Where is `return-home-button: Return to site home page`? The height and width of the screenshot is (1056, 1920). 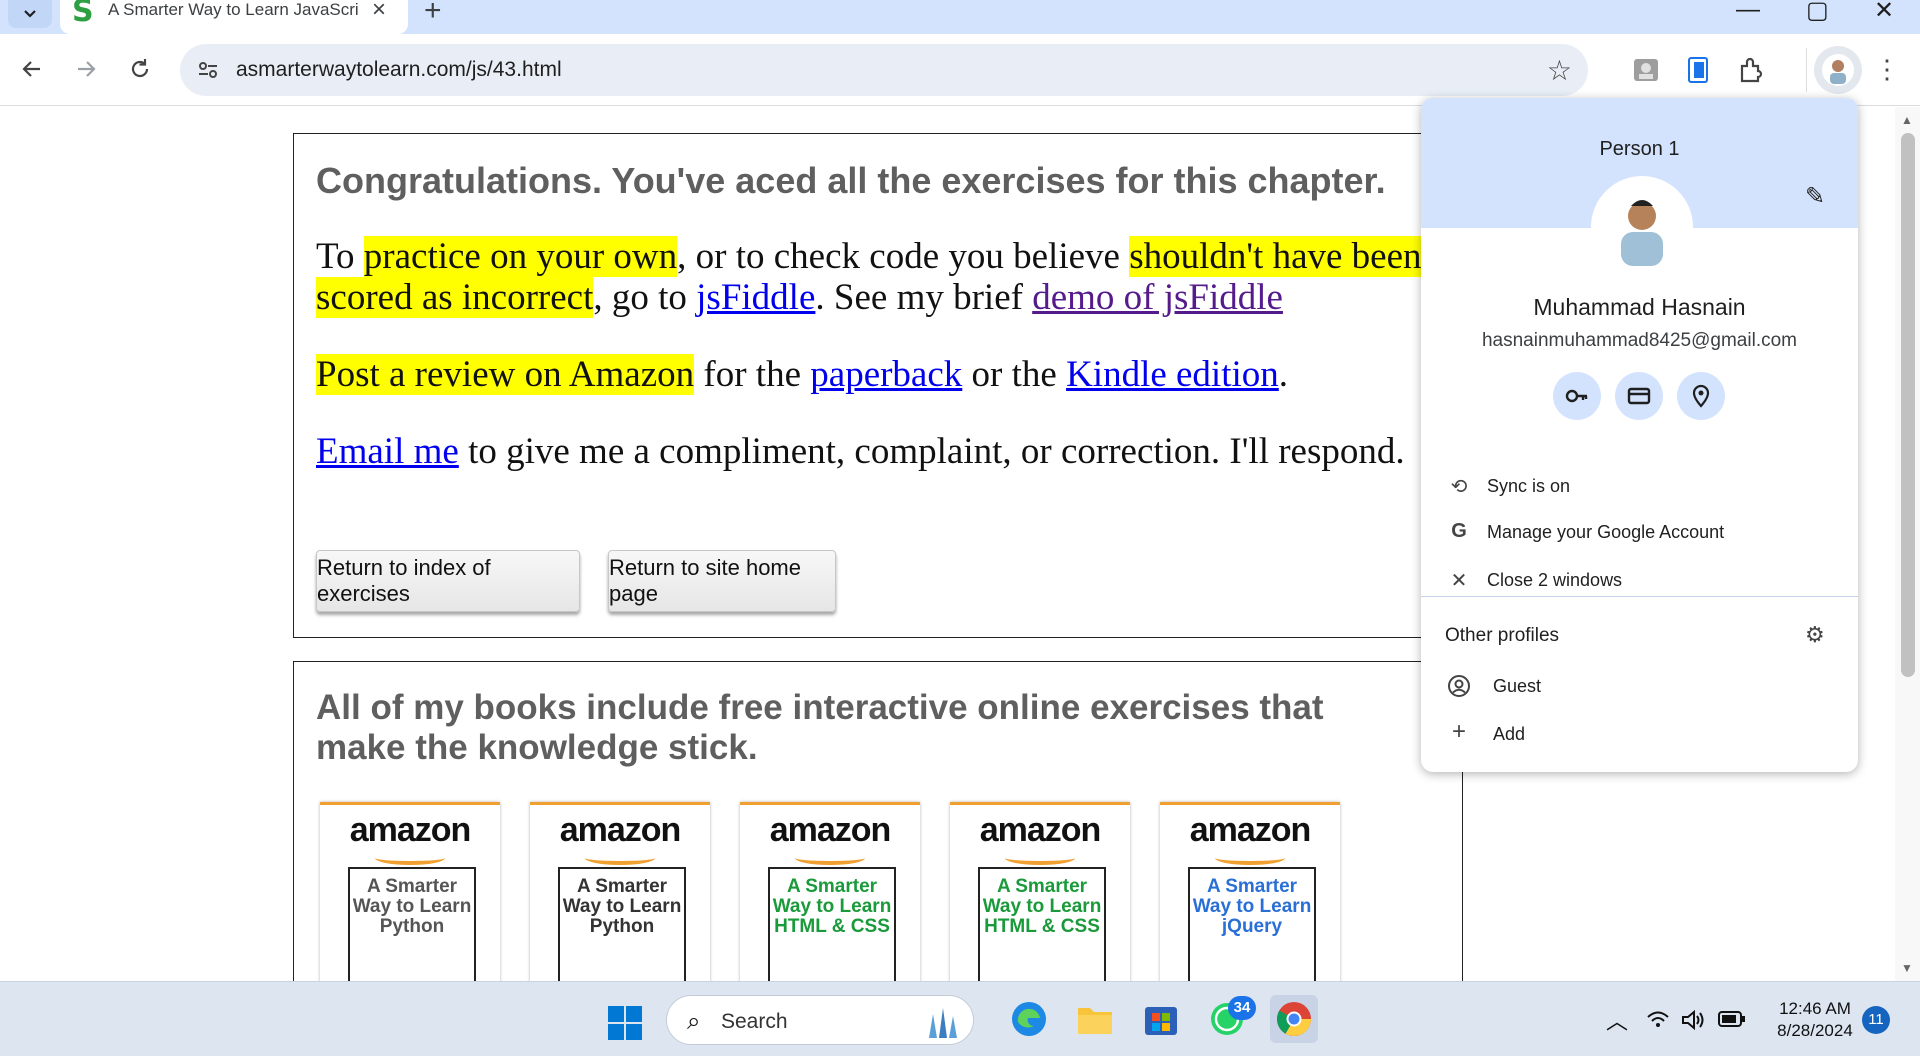
return-home-button: Return to site home page is located at coordinates (722, 581).